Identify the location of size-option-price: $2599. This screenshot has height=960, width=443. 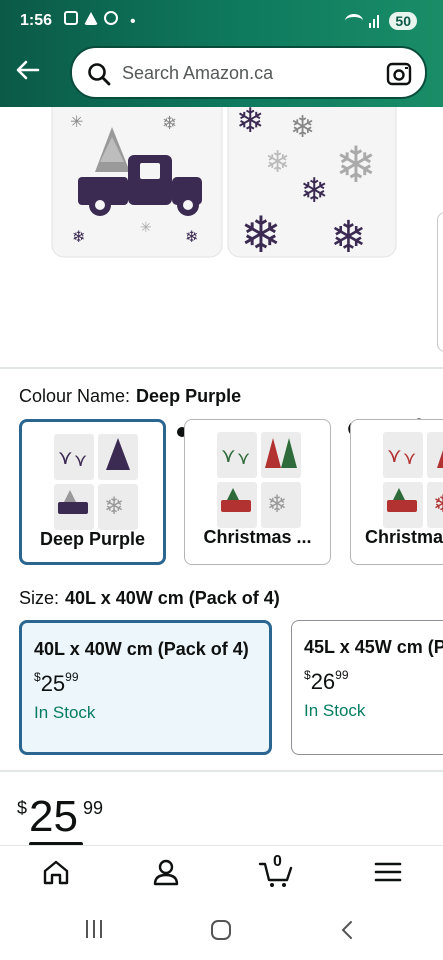
(56, 683).